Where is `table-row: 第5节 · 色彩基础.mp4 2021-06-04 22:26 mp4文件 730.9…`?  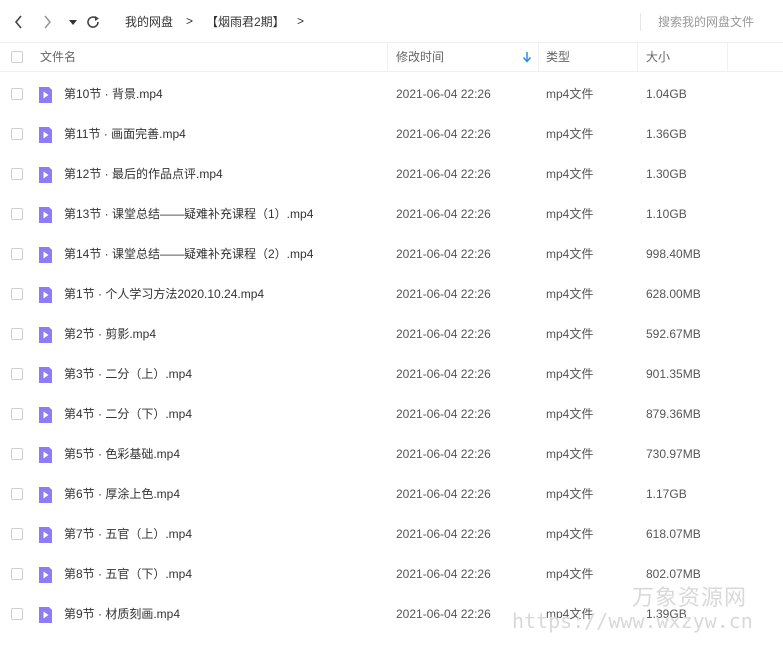 table-row: 第5节 · 色彩基础.mp4 2021-06-04 22:26 mp4文件 730.9… is located at coordinates (391, 454).